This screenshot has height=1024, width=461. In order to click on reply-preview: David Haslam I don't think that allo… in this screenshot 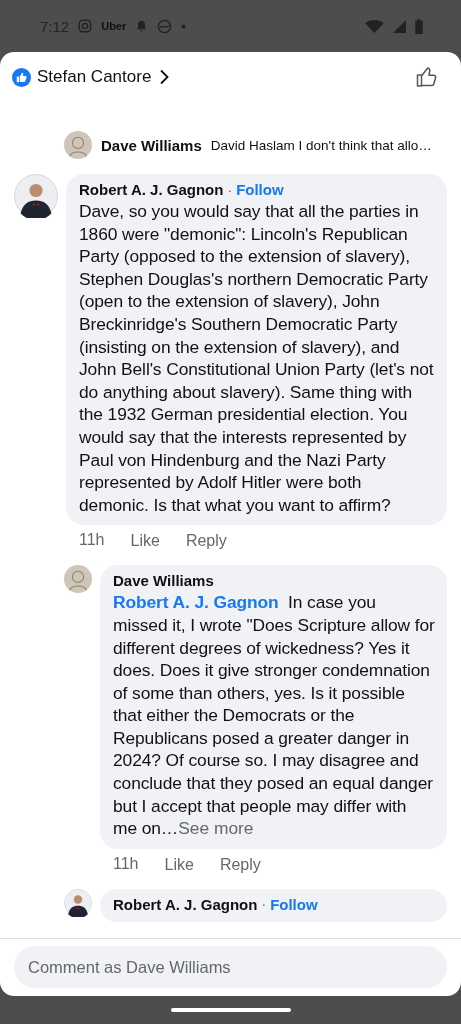, I will do `click(321, 145)`.